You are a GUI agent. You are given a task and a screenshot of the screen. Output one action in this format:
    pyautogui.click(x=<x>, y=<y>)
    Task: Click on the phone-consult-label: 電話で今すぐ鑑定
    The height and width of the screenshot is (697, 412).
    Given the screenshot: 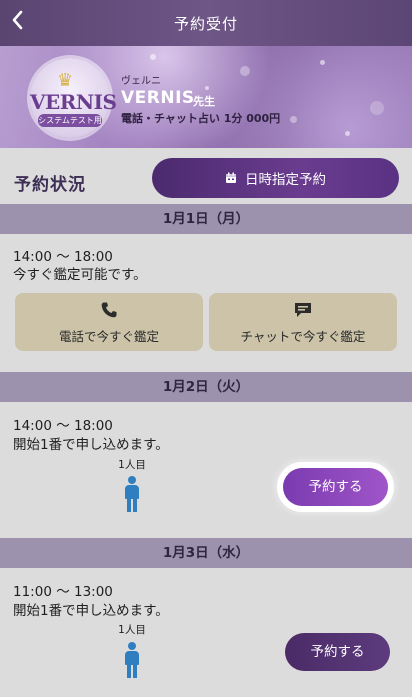 What is the action you would take?
    pyautogui.click(x=108, y=336)
    